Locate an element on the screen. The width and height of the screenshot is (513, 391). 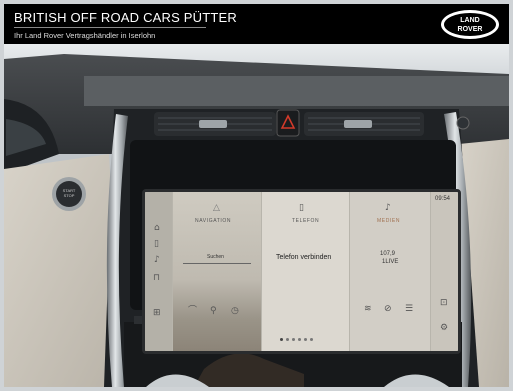
sidebar: ⌂ ▯ ♪ ⊓ ⊞ is located at coordinates (158, 271).